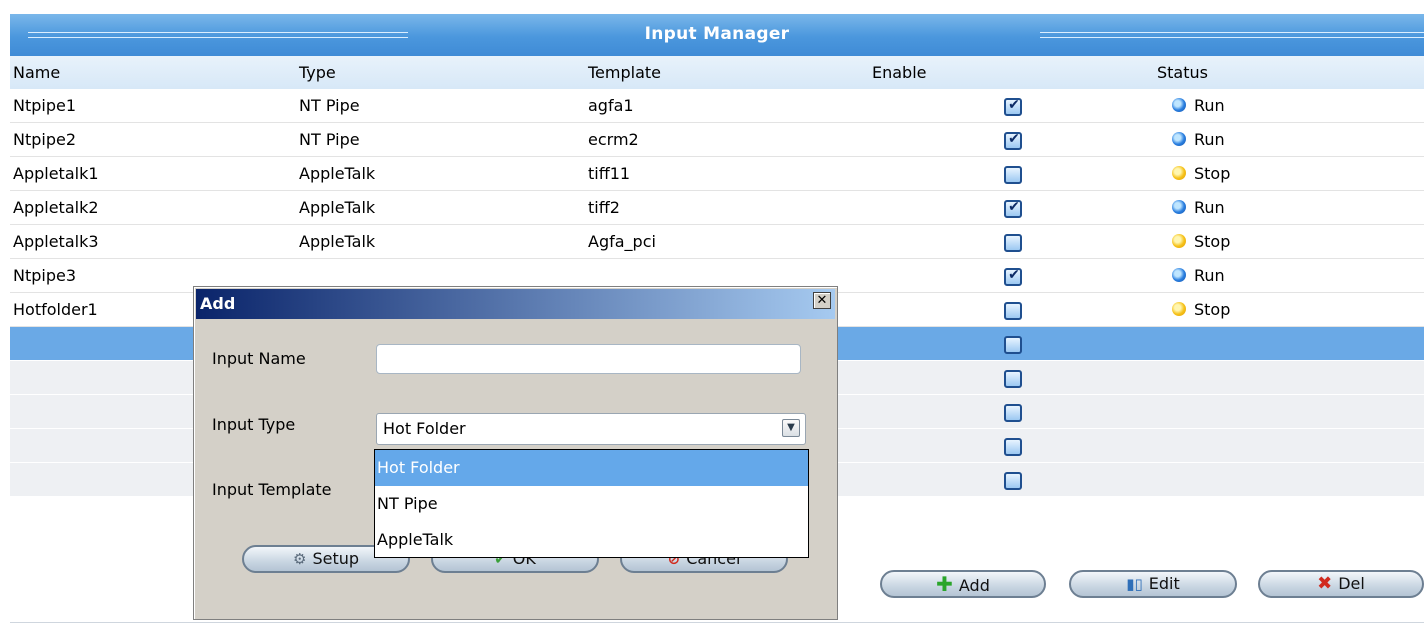  What do you see at coordinates (515, 304) in the screenshot?
I see `dialog-title-bar: Add` at bounding box center [515, 304].